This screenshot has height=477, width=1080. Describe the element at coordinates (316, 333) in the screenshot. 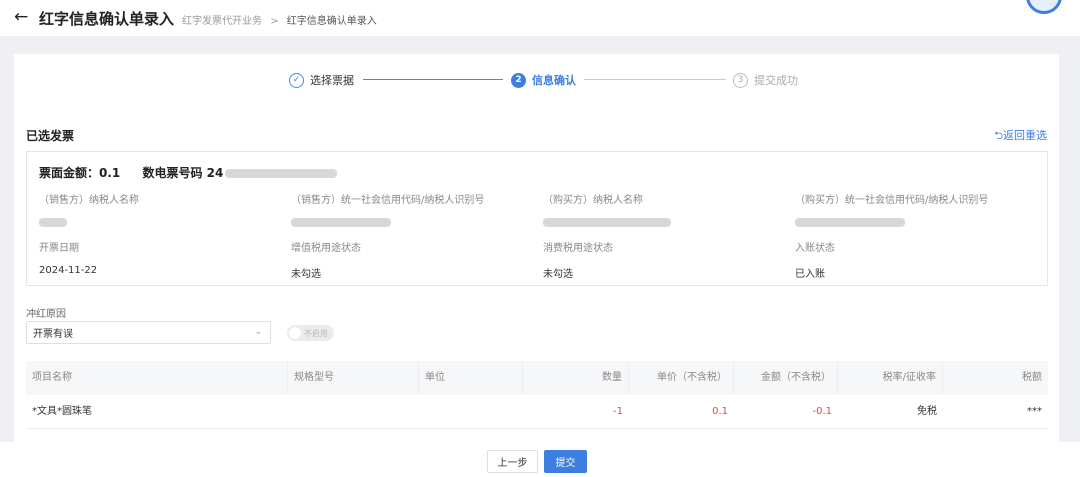

I see `toggle-label: 不启用` at that location.